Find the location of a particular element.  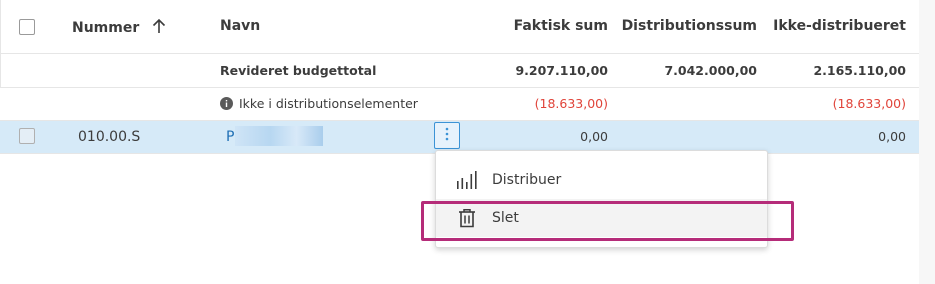

delete-highlight-box is located at coordinates (607, 221).